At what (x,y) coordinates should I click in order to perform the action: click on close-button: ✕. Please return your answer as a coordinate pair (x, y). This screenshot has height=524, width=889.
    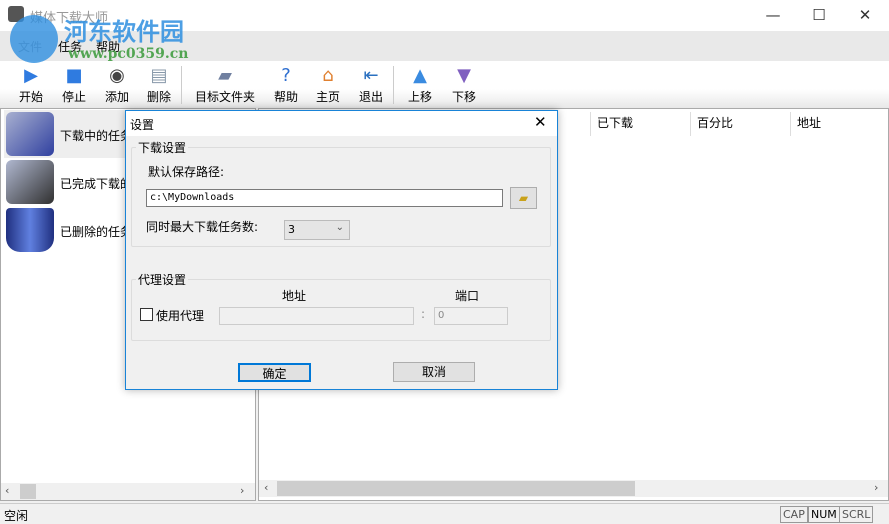
    Looking at the image, I should click on (865, 15).